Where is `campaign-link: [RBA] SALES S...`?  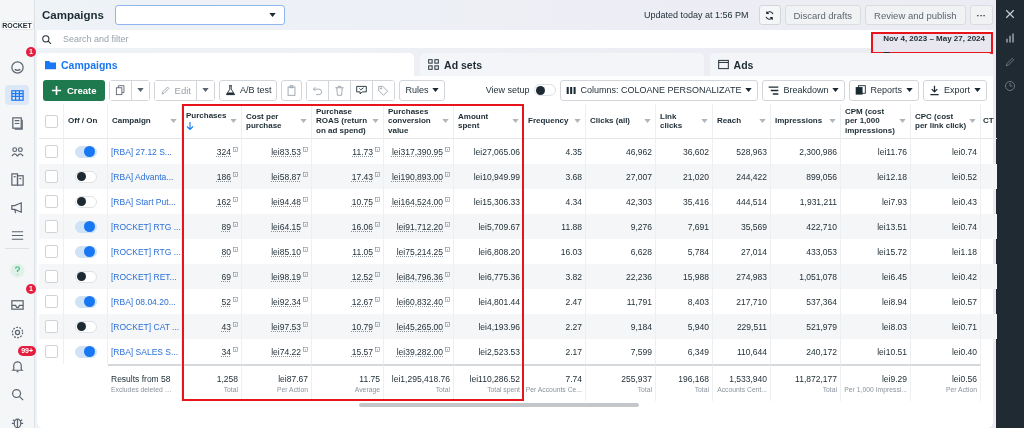
campaign-link: [RBA] SALES S... is located at coordinates (145, 351).